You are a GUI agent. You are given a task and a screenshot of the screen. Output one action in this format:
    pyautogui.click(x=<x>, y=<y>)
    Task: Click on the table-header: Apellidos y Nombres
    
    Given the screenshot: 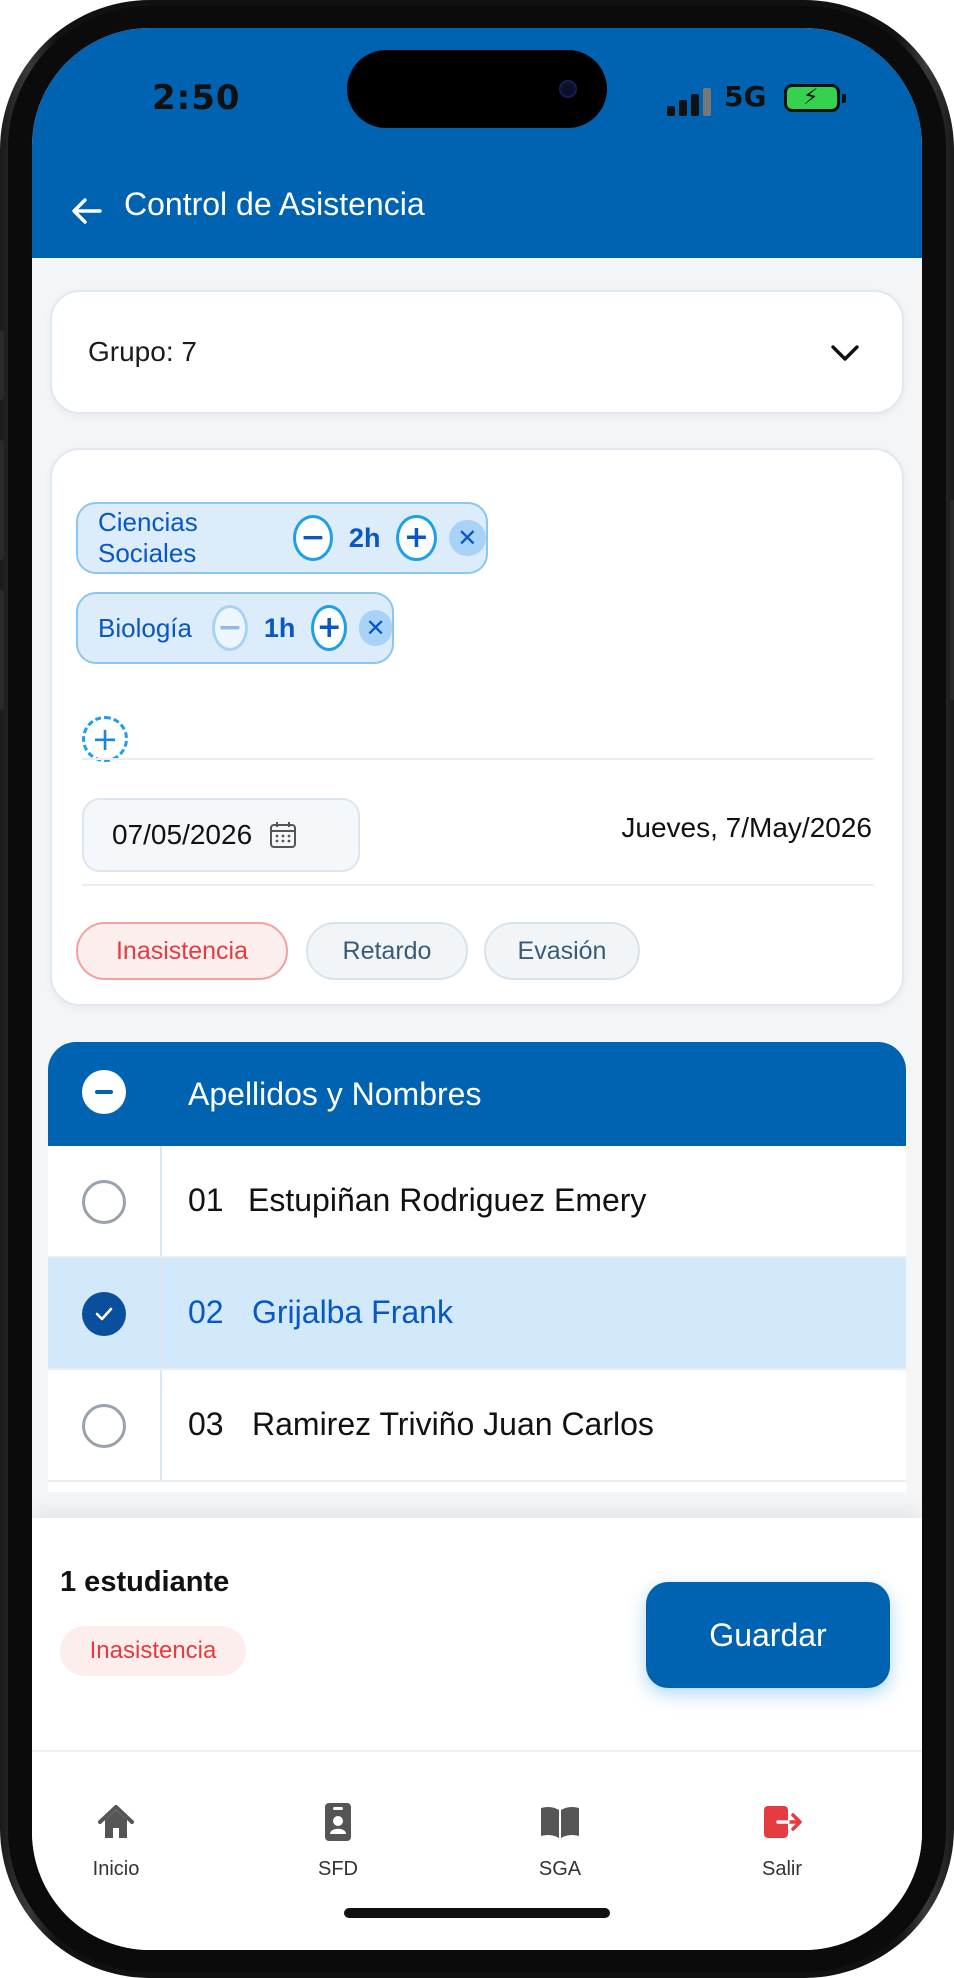 What is the action you would take?
    pyautogui.click(x=477, y=1094)
    